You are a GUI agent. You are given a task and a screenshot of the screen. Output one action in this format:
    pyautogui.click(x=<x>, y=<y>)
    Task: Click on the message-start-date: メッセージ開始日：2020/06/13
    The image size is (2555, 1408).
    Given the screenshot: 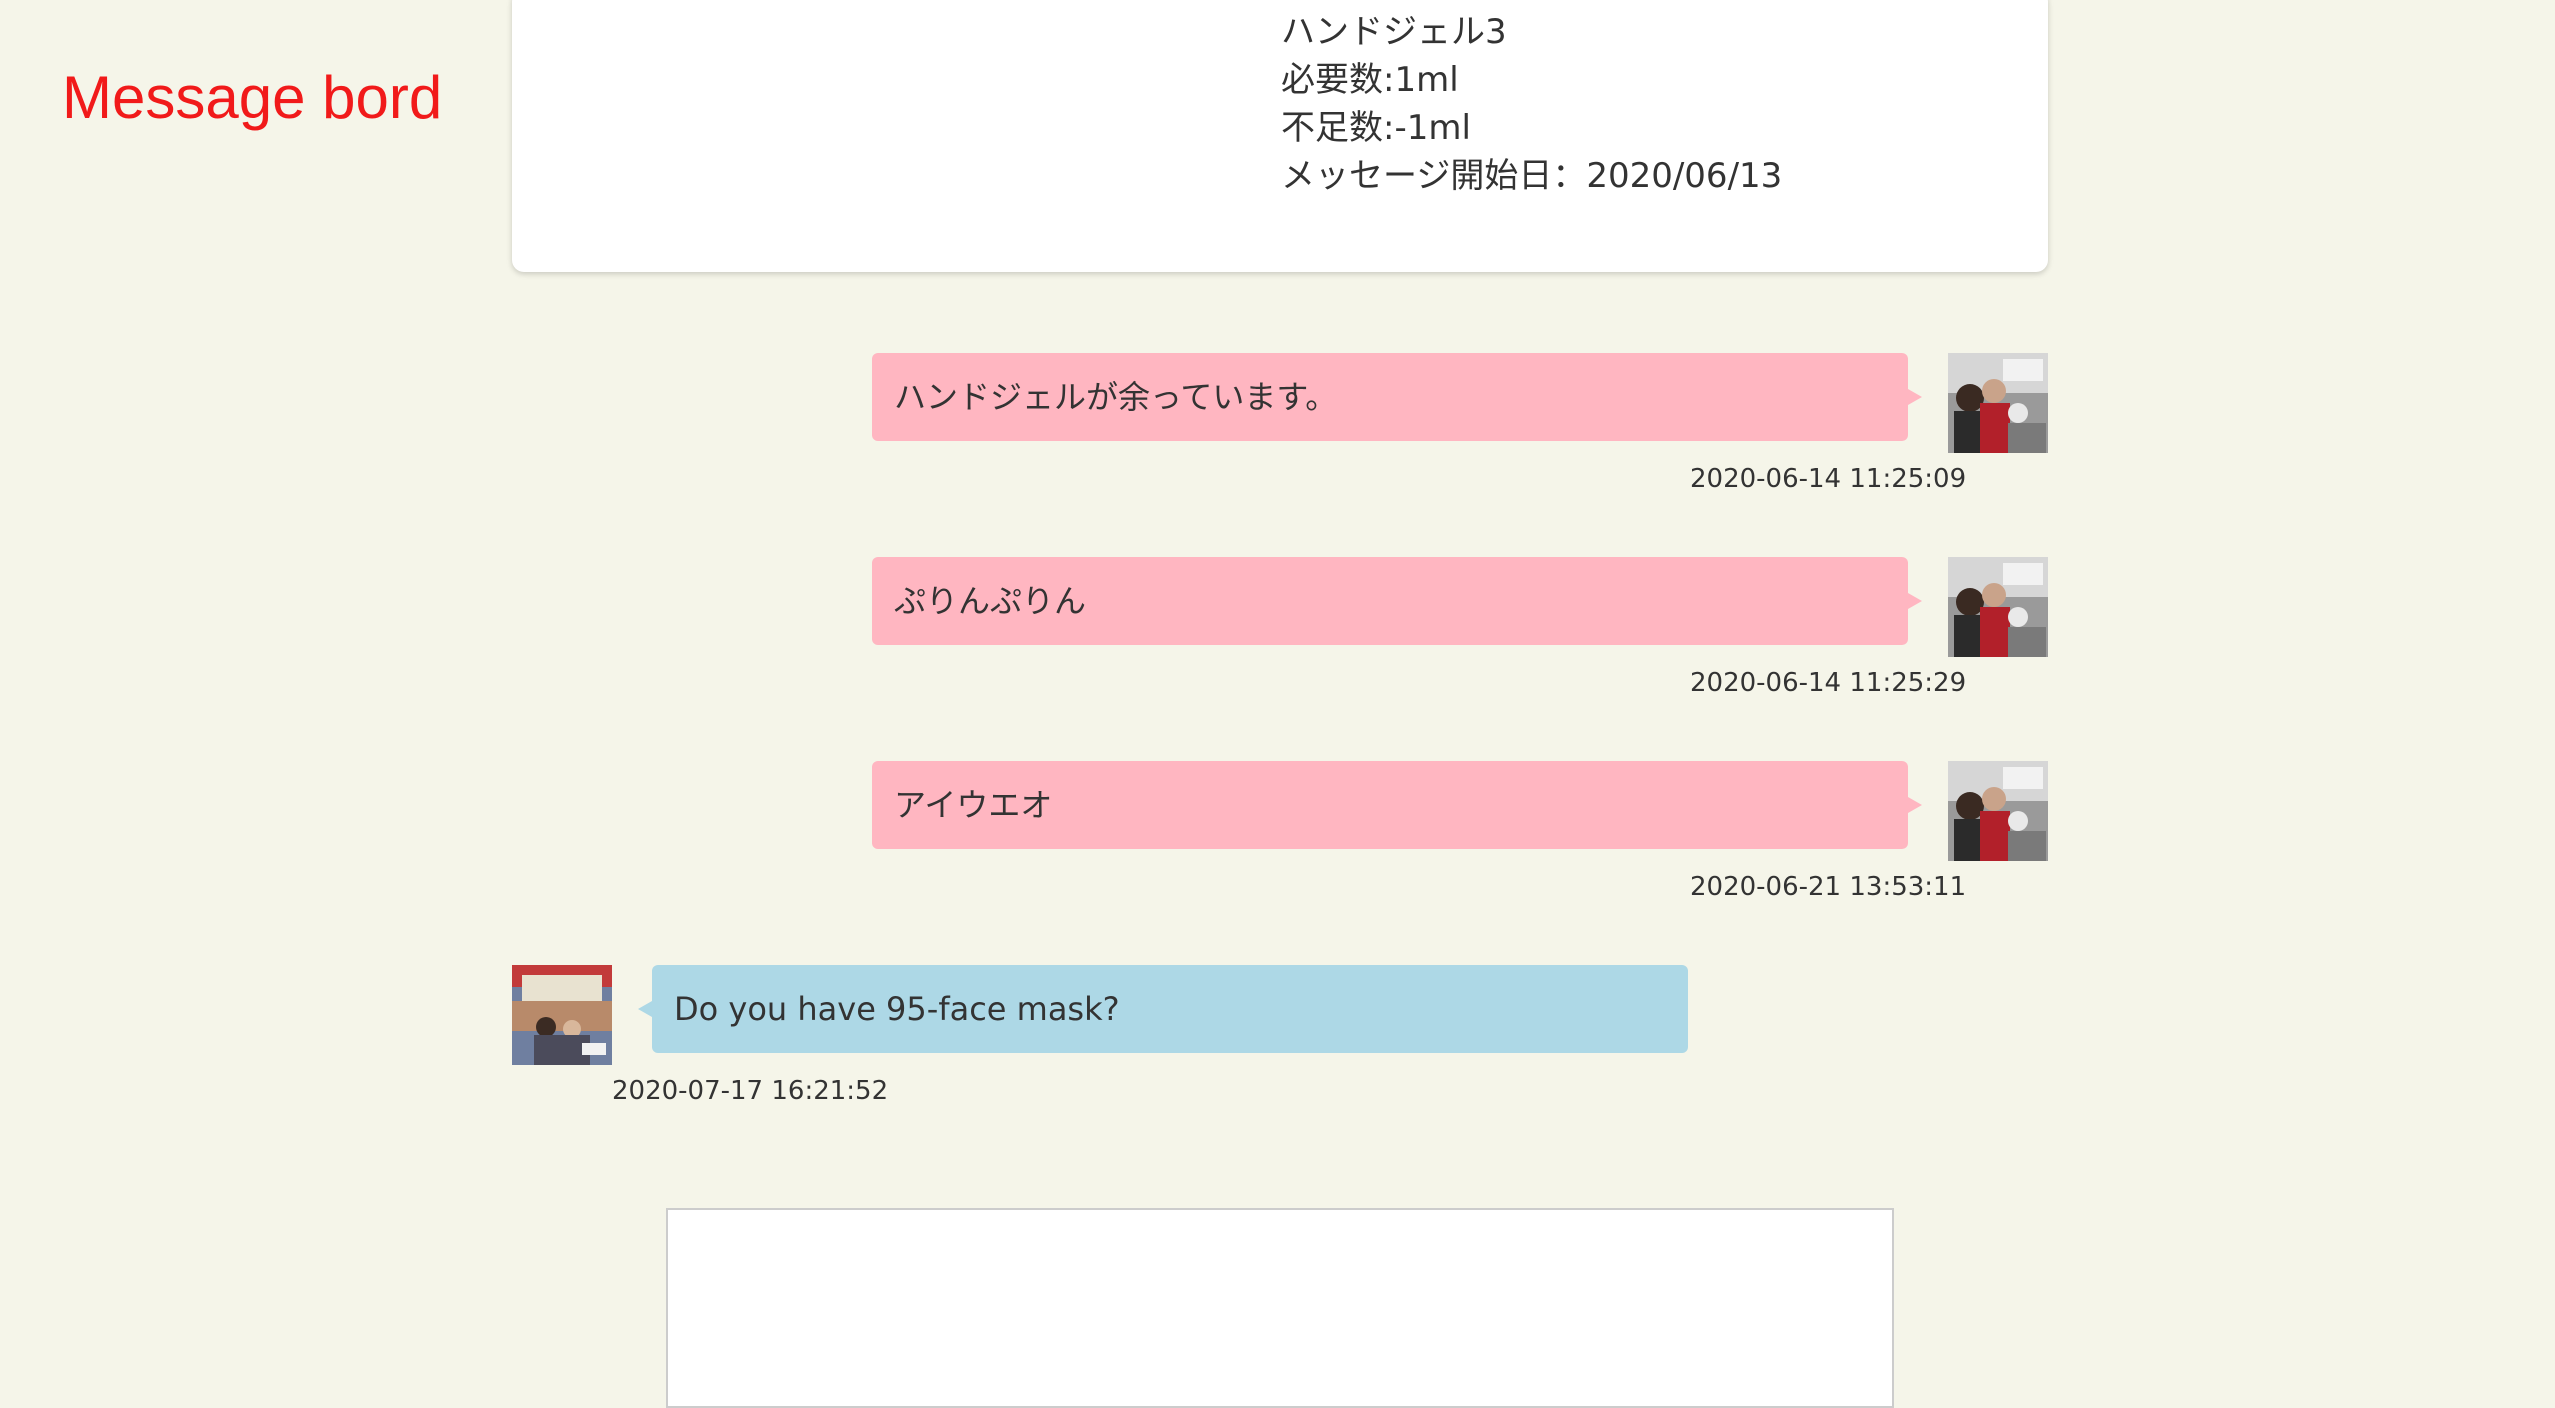 What is the action you would take?
    pyautogui.click(x=1532, y=176)
    